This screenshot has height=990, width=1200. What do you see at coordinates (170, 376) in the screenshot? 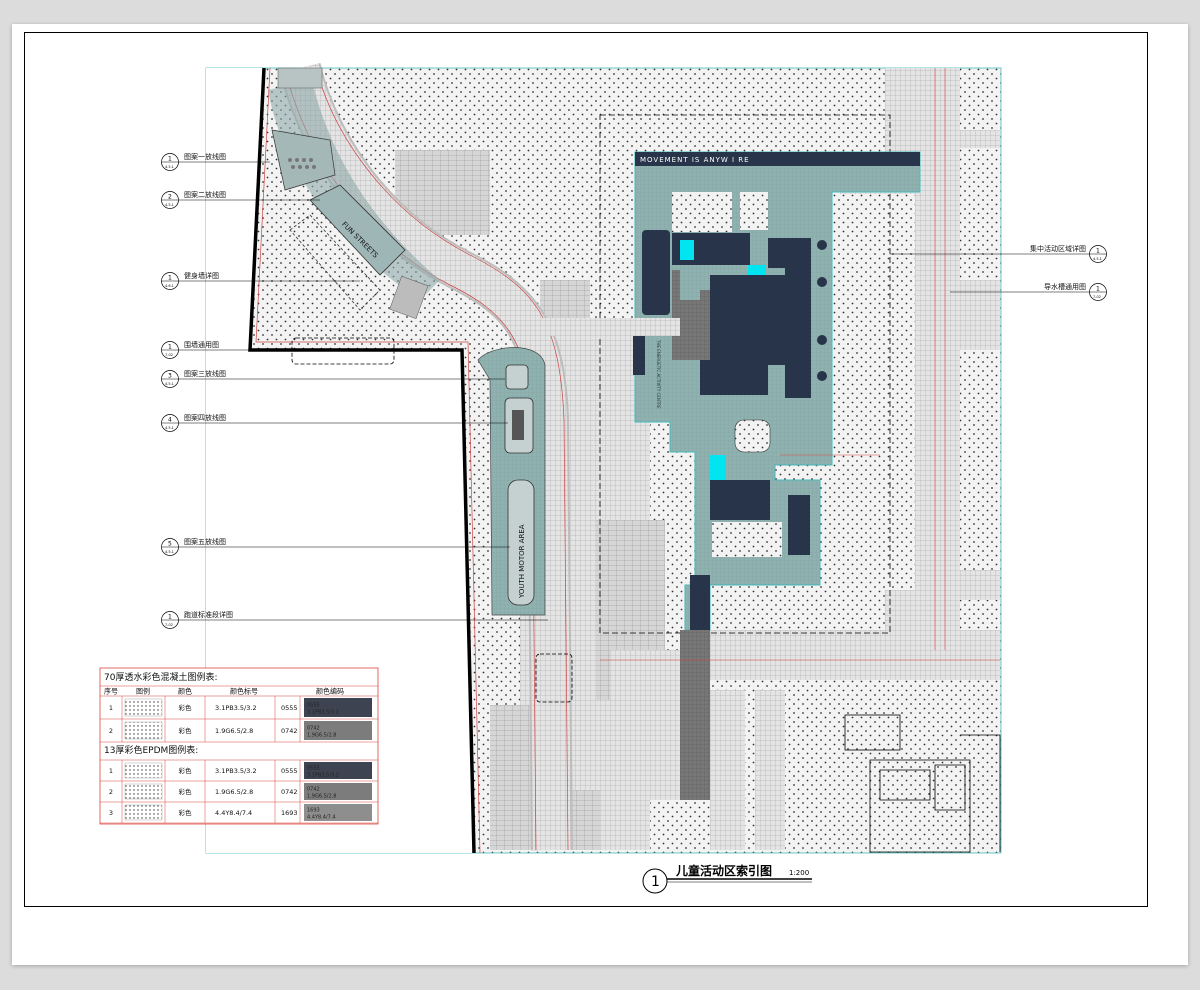
I see `callout-number: 3` at bounding box center [170, 376].